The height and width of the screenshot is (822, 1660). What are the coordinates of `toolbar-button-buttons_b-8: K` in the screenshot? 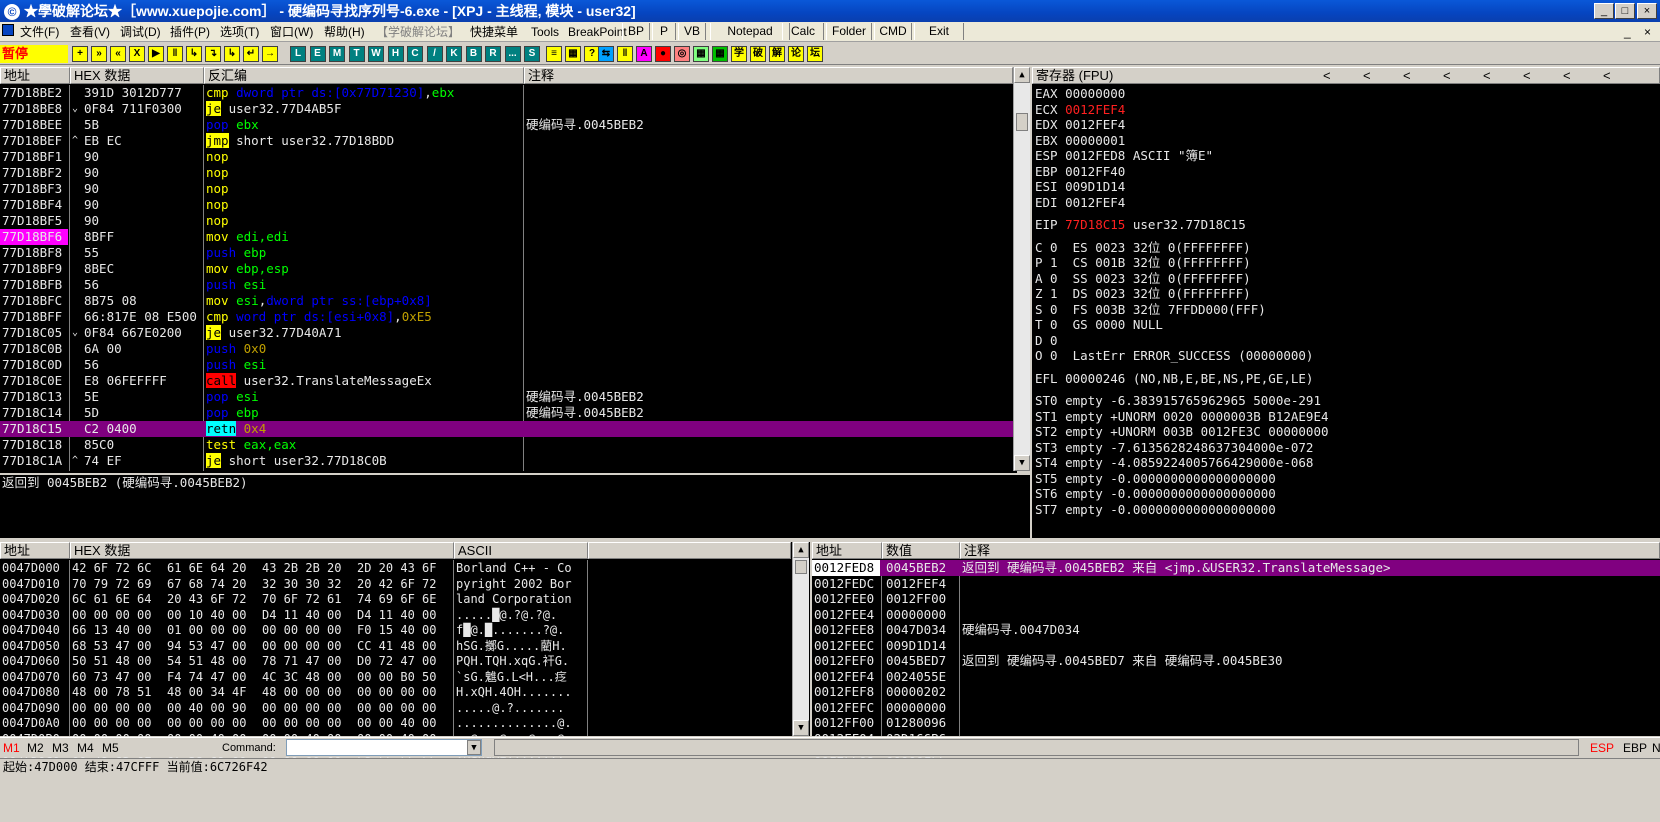 It's located at (454, 54).